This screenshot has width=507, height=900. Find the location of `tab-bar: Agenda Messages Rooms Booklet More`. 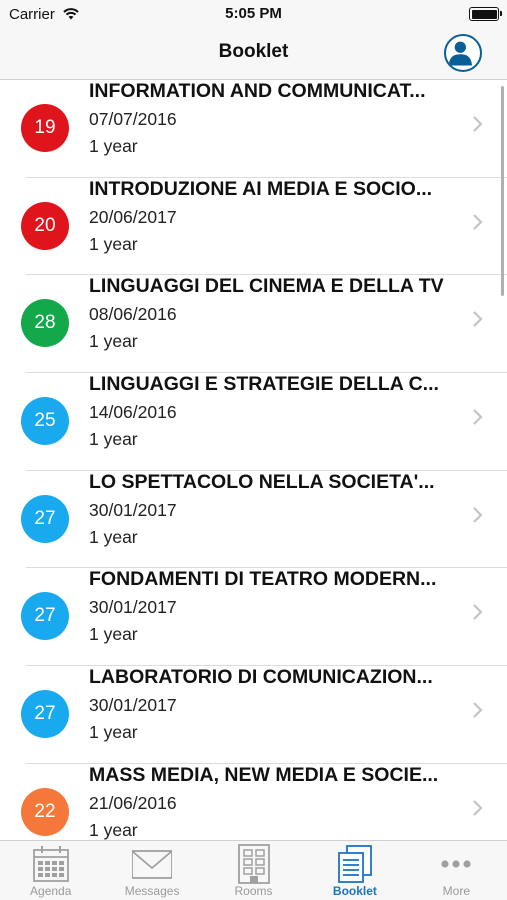

tab-bar: Agenda Messages Rooms Booklet More is located at coordinates (253, 870).